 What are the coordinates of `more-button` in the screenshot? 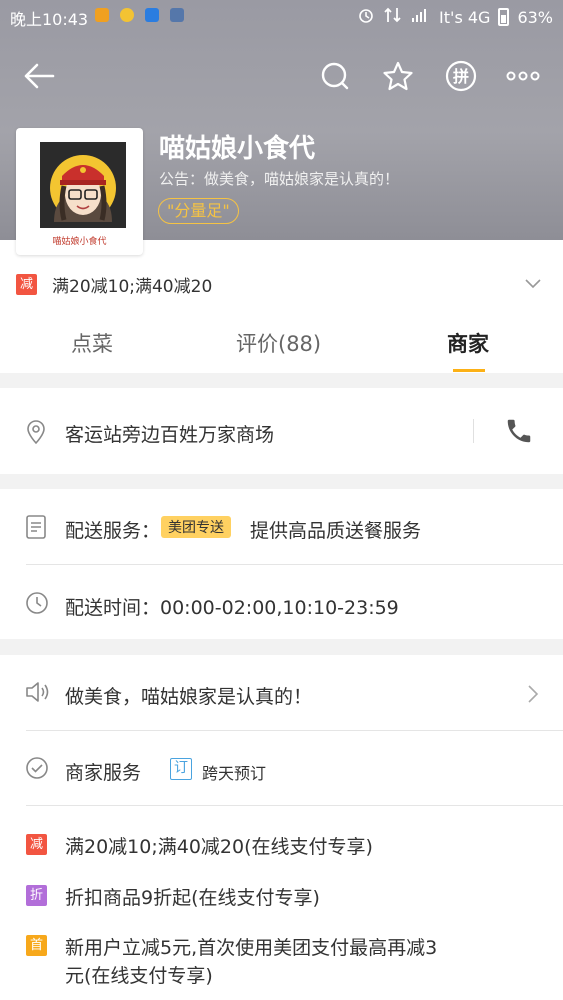 It's located at (523, 76).